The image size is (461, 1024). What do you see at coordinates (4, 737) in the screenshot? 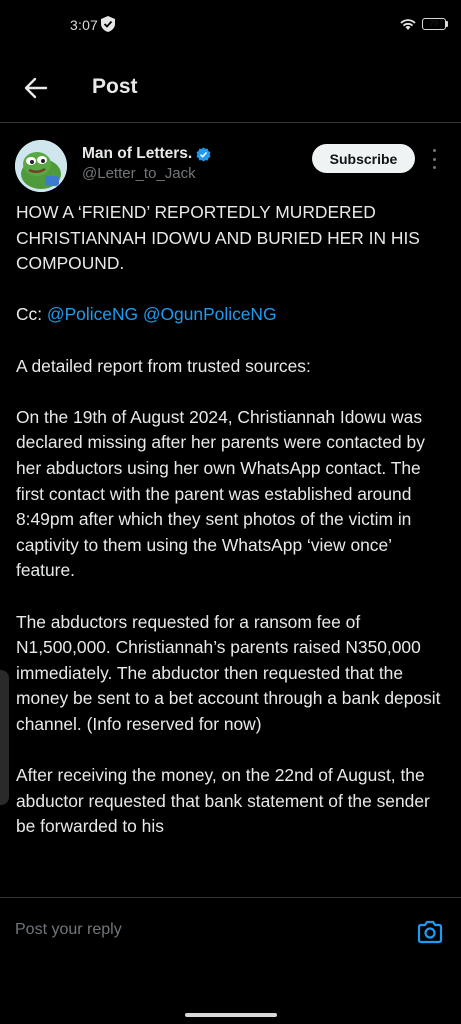
I see `edge-panel-handle` at bounding box center [4, 737].